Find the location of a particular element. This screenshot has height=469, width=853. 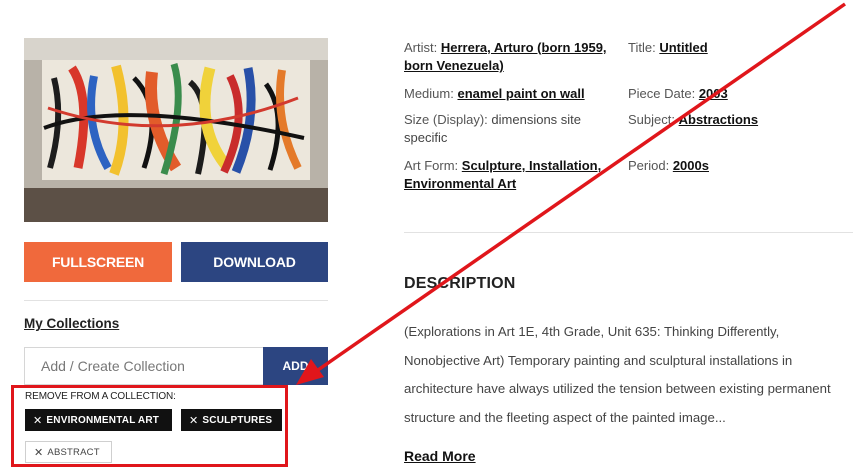

period-key: Period: is located at coordinates (649, 165).